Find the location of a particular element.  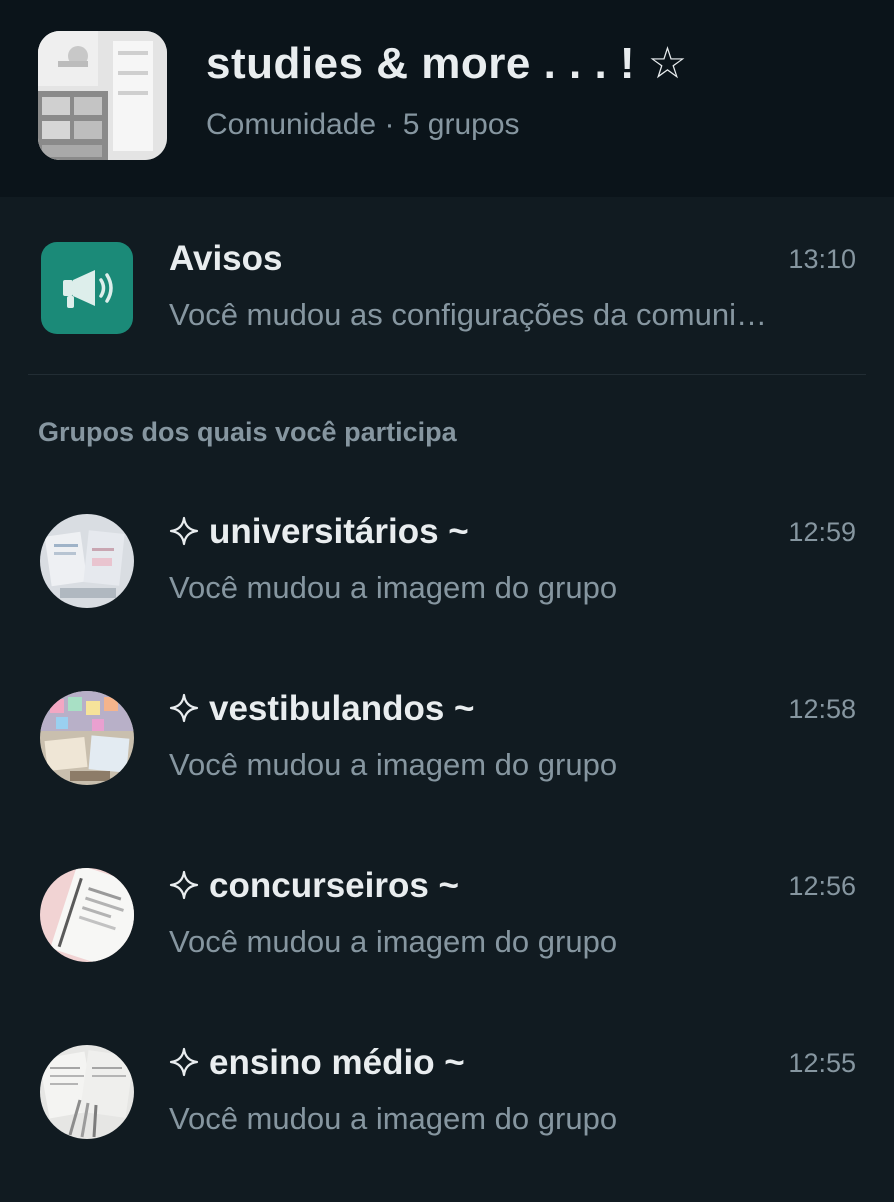

community-photo is located at coordinates (102, 95).